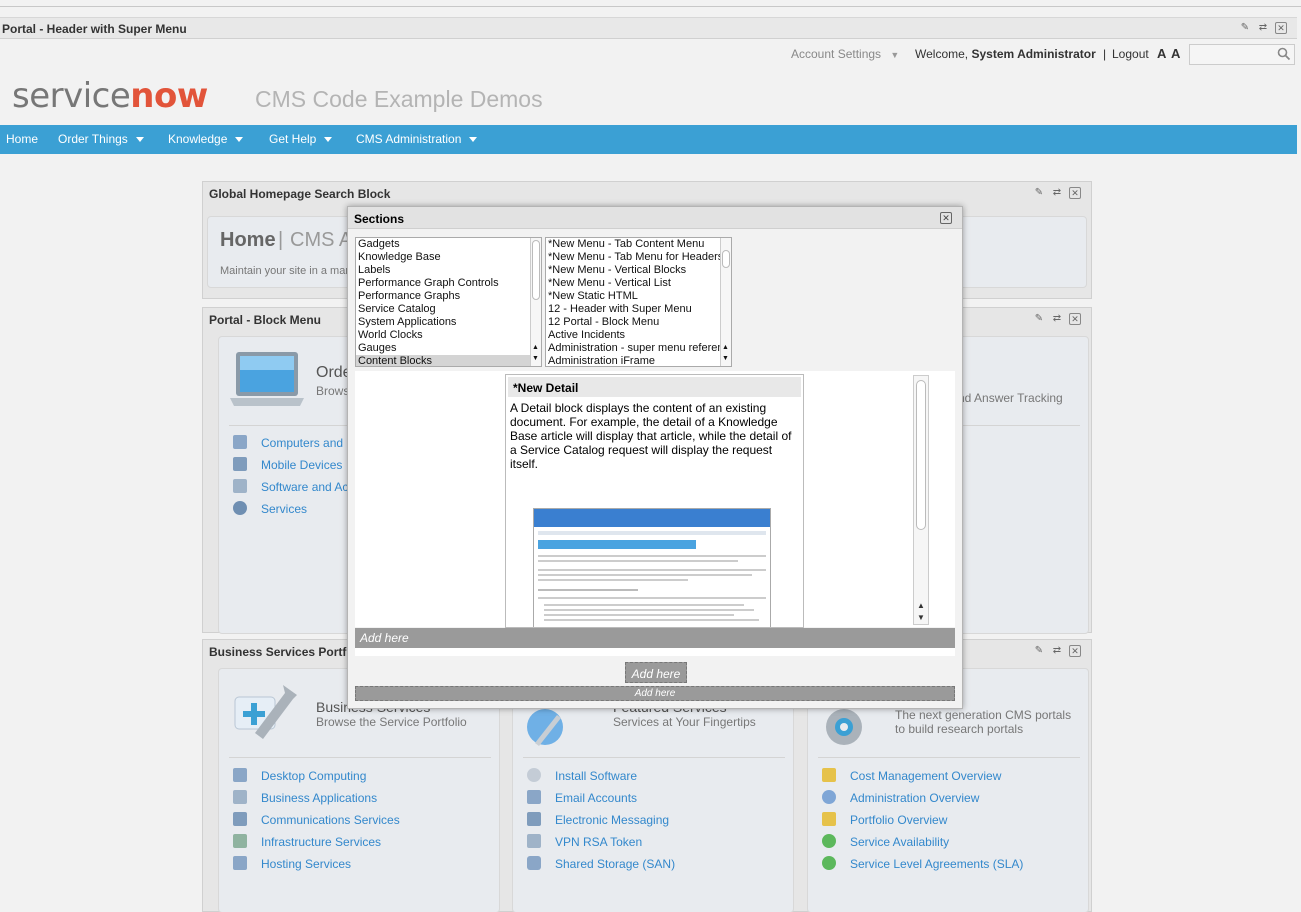 The width and height of the screenshot is (1301, 912). Describe the element at coordinates (94, 29) in the screenshot. I see `portal-header-title: Portal - Header with Super Menu` at that location.